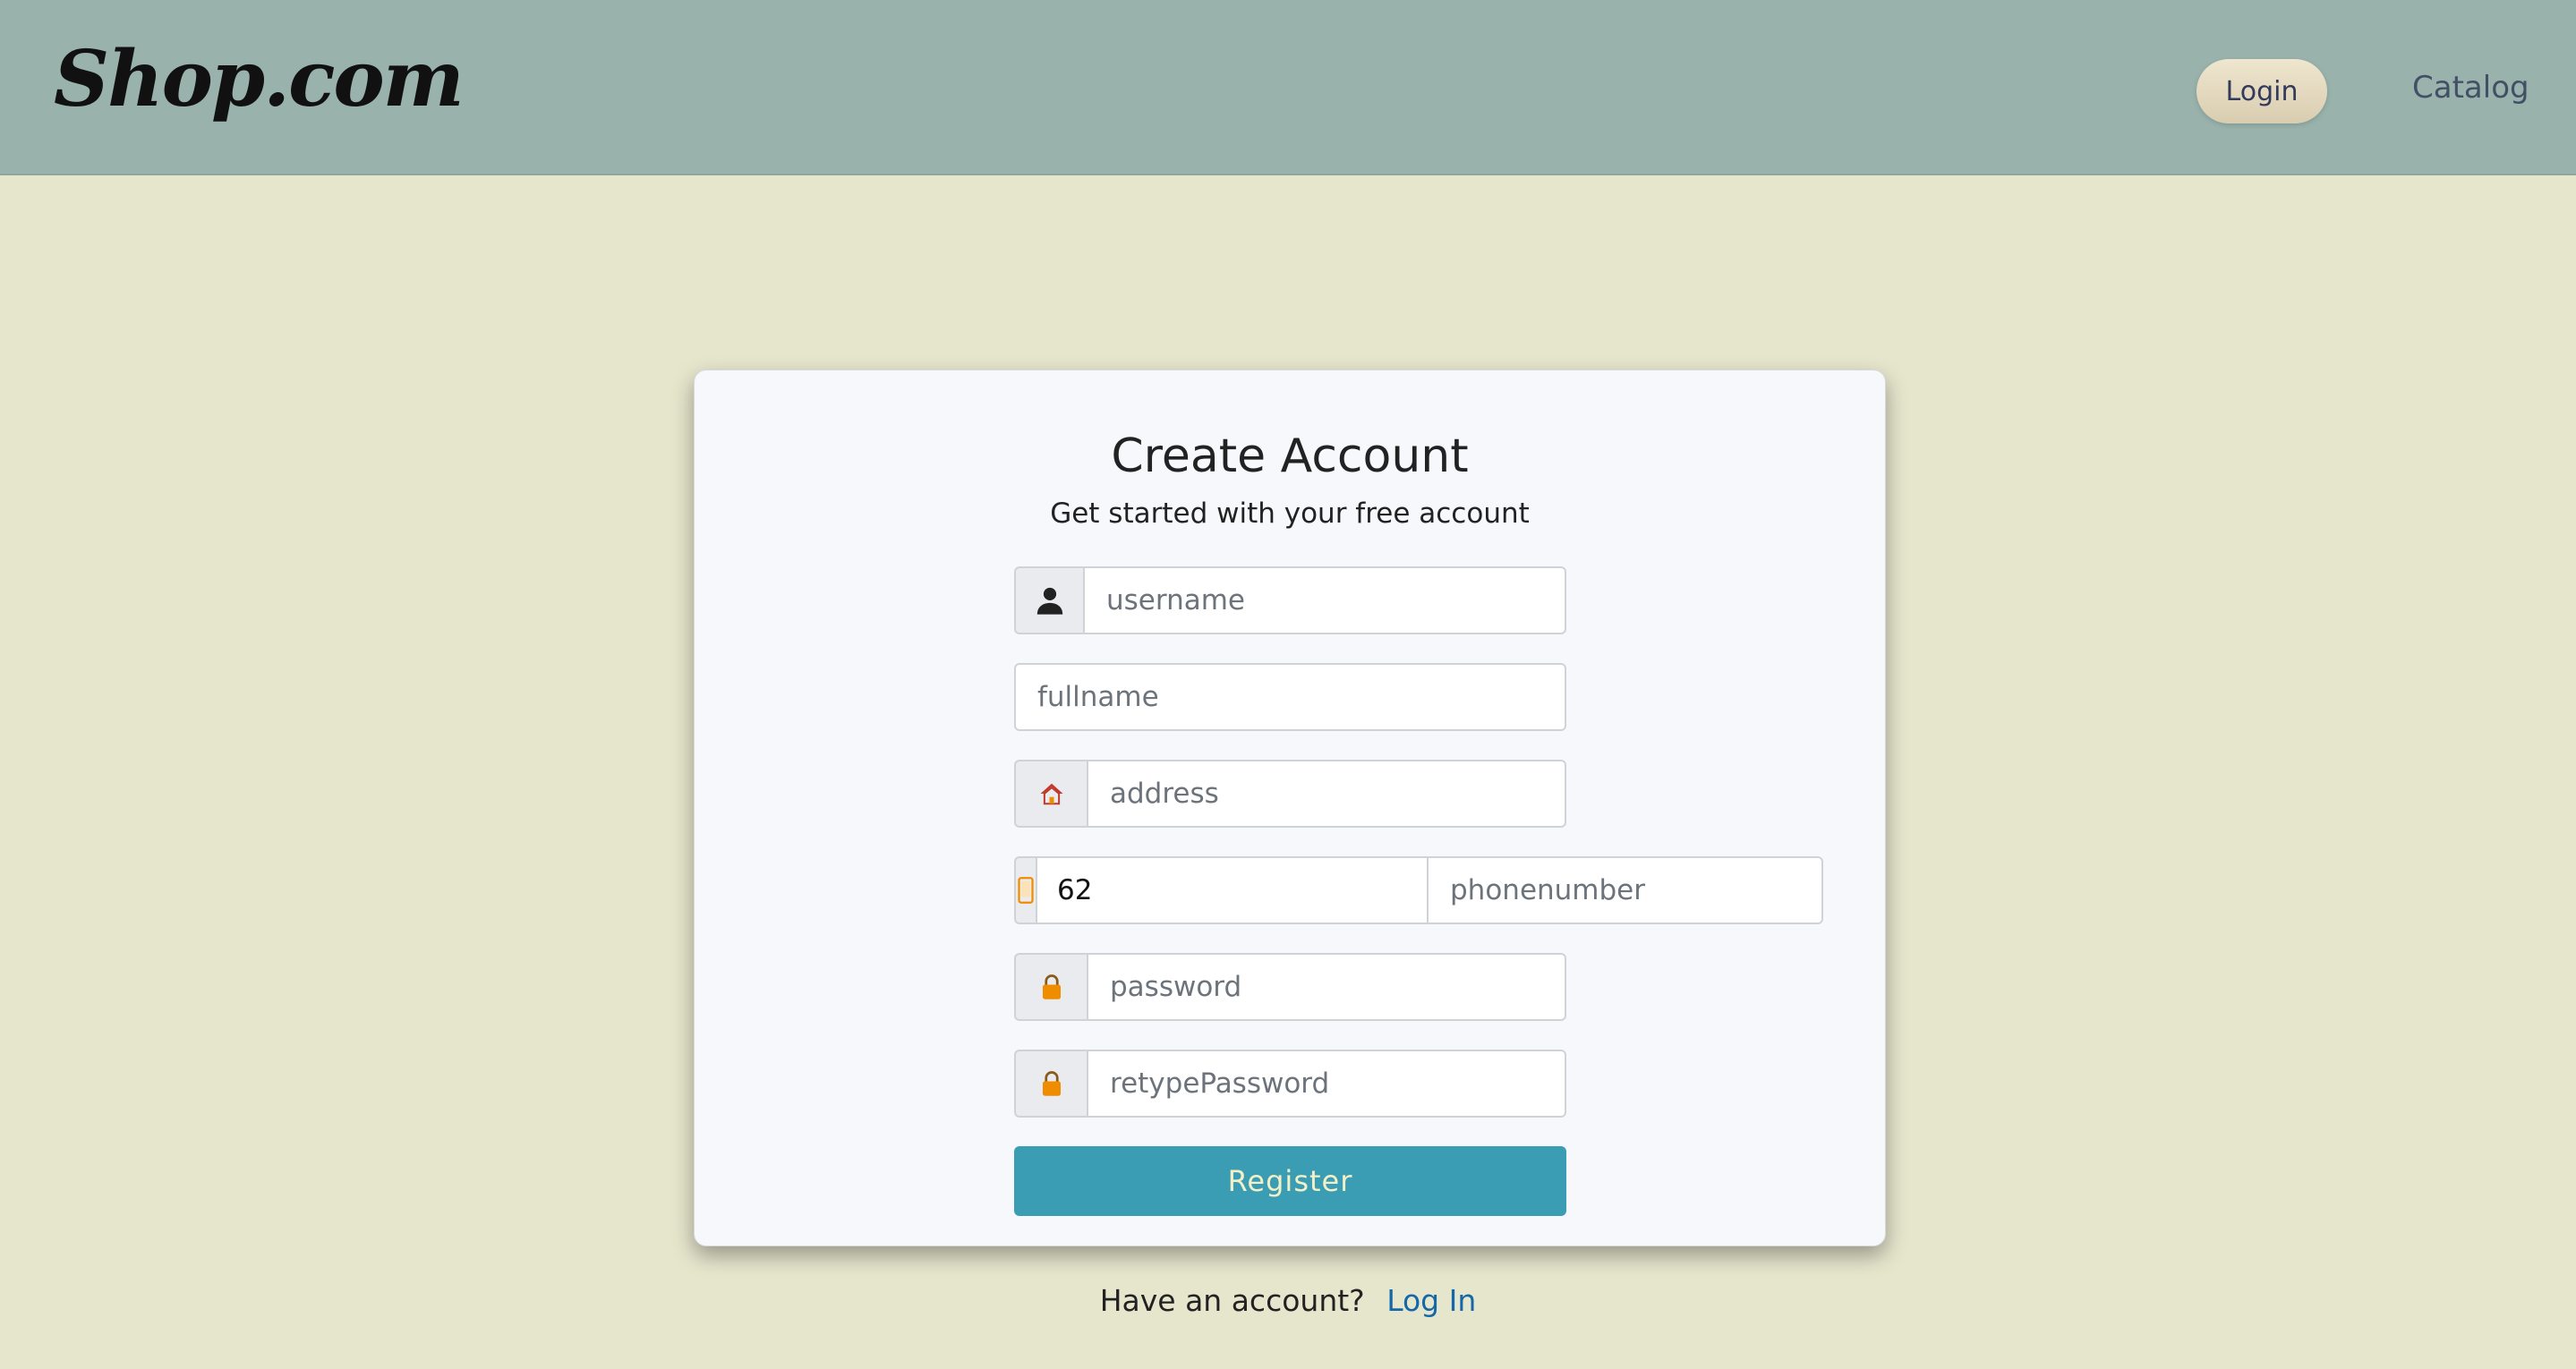  Describe the element at coordinates (259, 79) in the screenshot. I see `brand-logo: Shop.com` at that location.